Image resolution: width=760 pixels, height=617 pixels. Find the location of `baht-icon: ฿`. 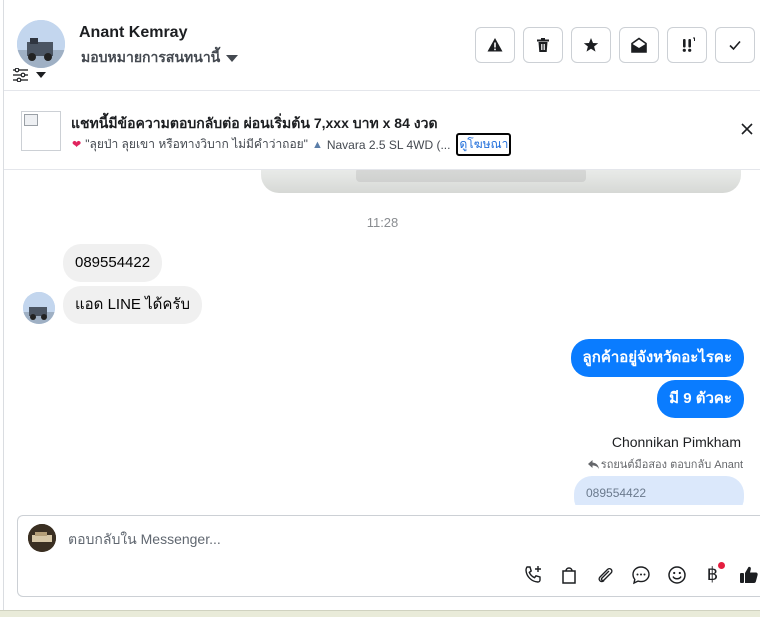

baht-icon: ฿ is located at coordinates (712, 574).